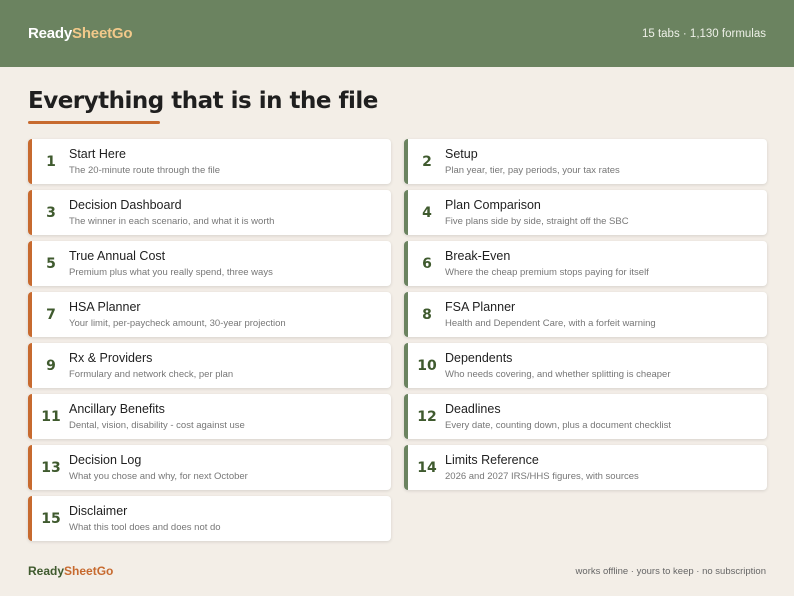 This screenshot has width=794, height=596. Describe the element at coordinates (117, 409) in the screenshot. I see `tab-name: Ancillary Benefits` at that location.